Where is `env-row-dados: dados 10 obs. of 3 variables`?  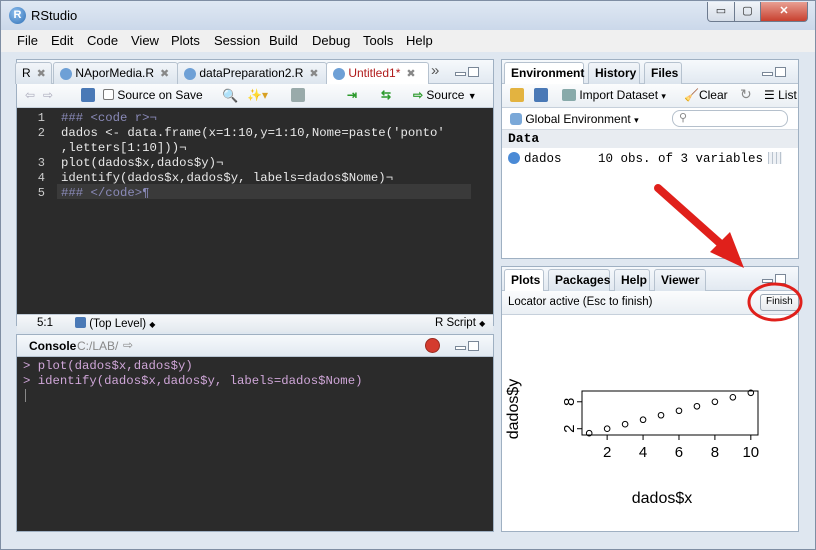
env-row-dados: dados 10 obs. of 3 variables is located at coordinates (650, 159).